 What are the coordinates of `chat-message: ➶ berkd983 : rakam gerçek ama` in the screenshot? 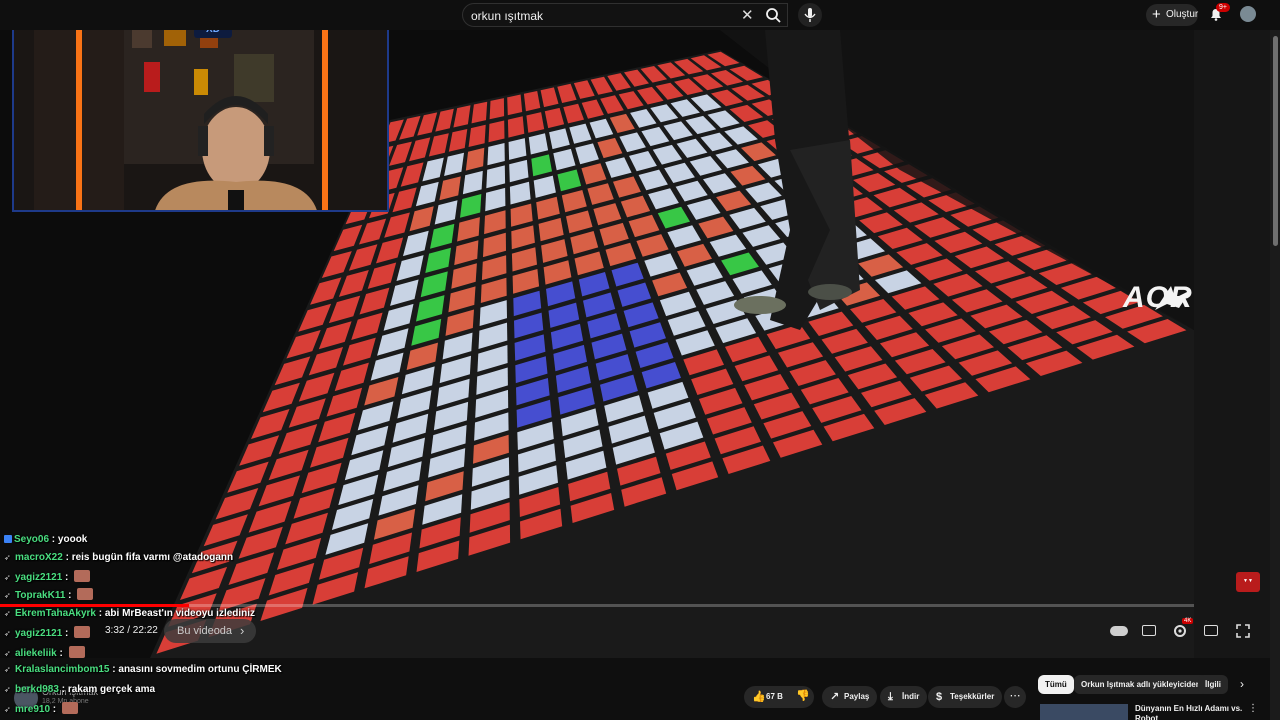 It's located at (79, 689).